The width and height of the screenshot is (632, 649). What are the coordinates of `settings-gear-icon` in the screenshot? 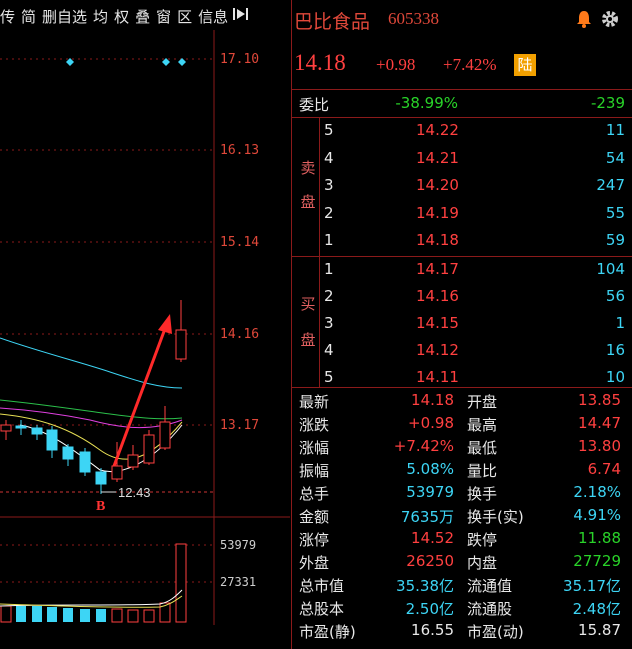 It's located at (610, 21).